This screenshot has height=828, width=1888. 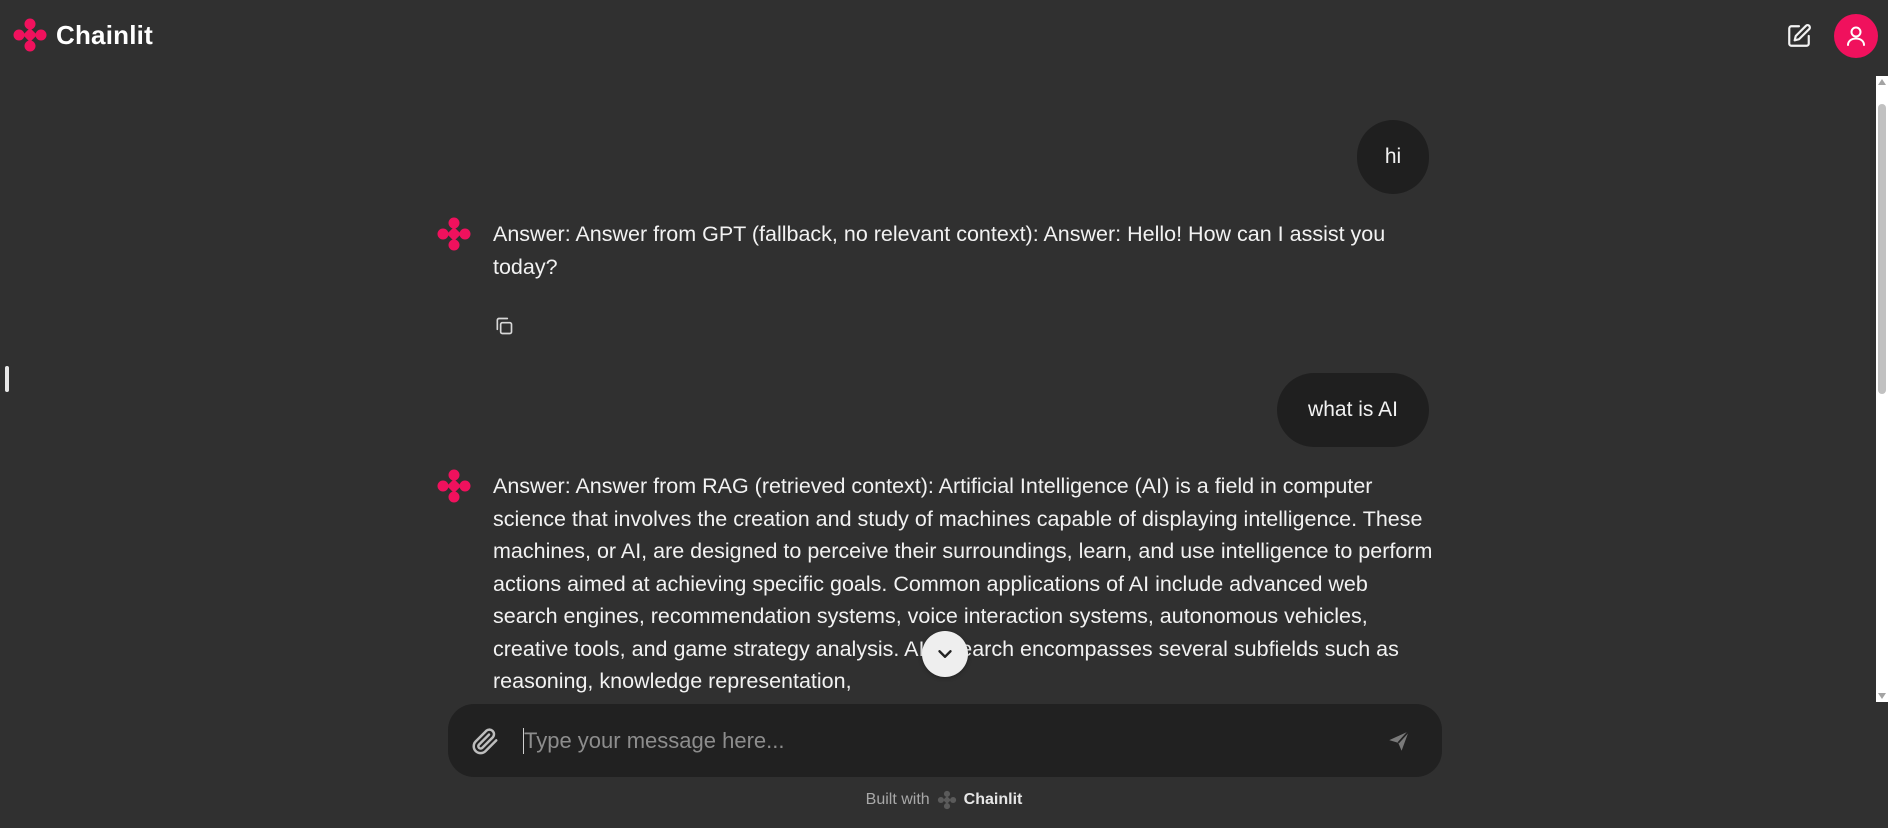 I want to click on footer-brand-link: Chainlit, so click(x=993, y=800).